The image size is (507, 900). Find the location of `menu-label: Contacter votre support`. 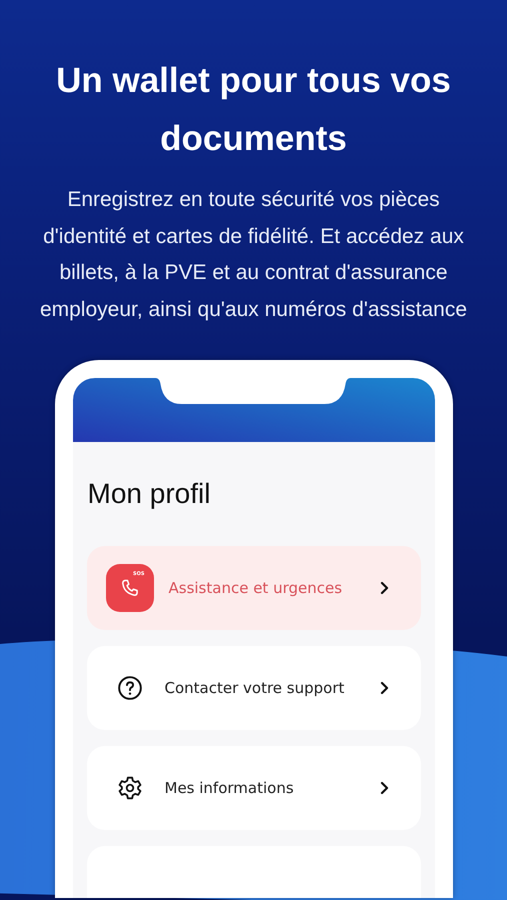

menu-label: Contacter votre support is located at coordinates (255, 688).